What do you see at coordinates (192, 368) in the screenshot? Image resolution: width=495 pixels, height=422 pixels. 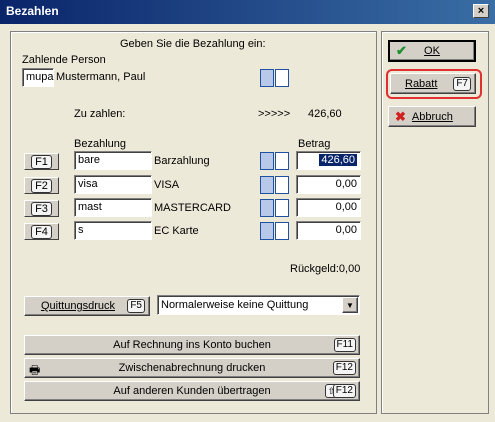 I see `interim-print-button: 🖶 Zwischenabrechnung drucken F12` at bounding box center [192, 368].